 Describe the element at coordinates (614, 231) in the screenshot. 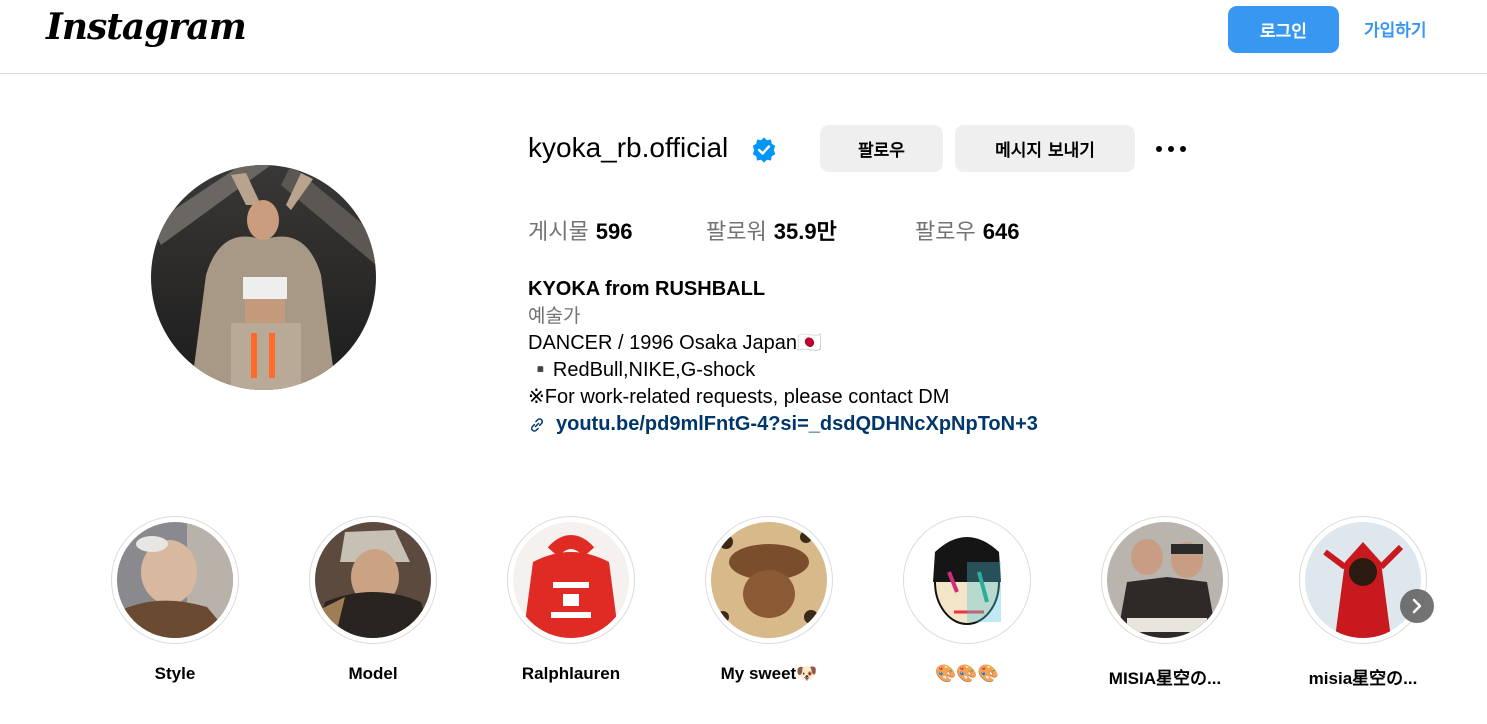

I see `posts-value: 596` at that location.